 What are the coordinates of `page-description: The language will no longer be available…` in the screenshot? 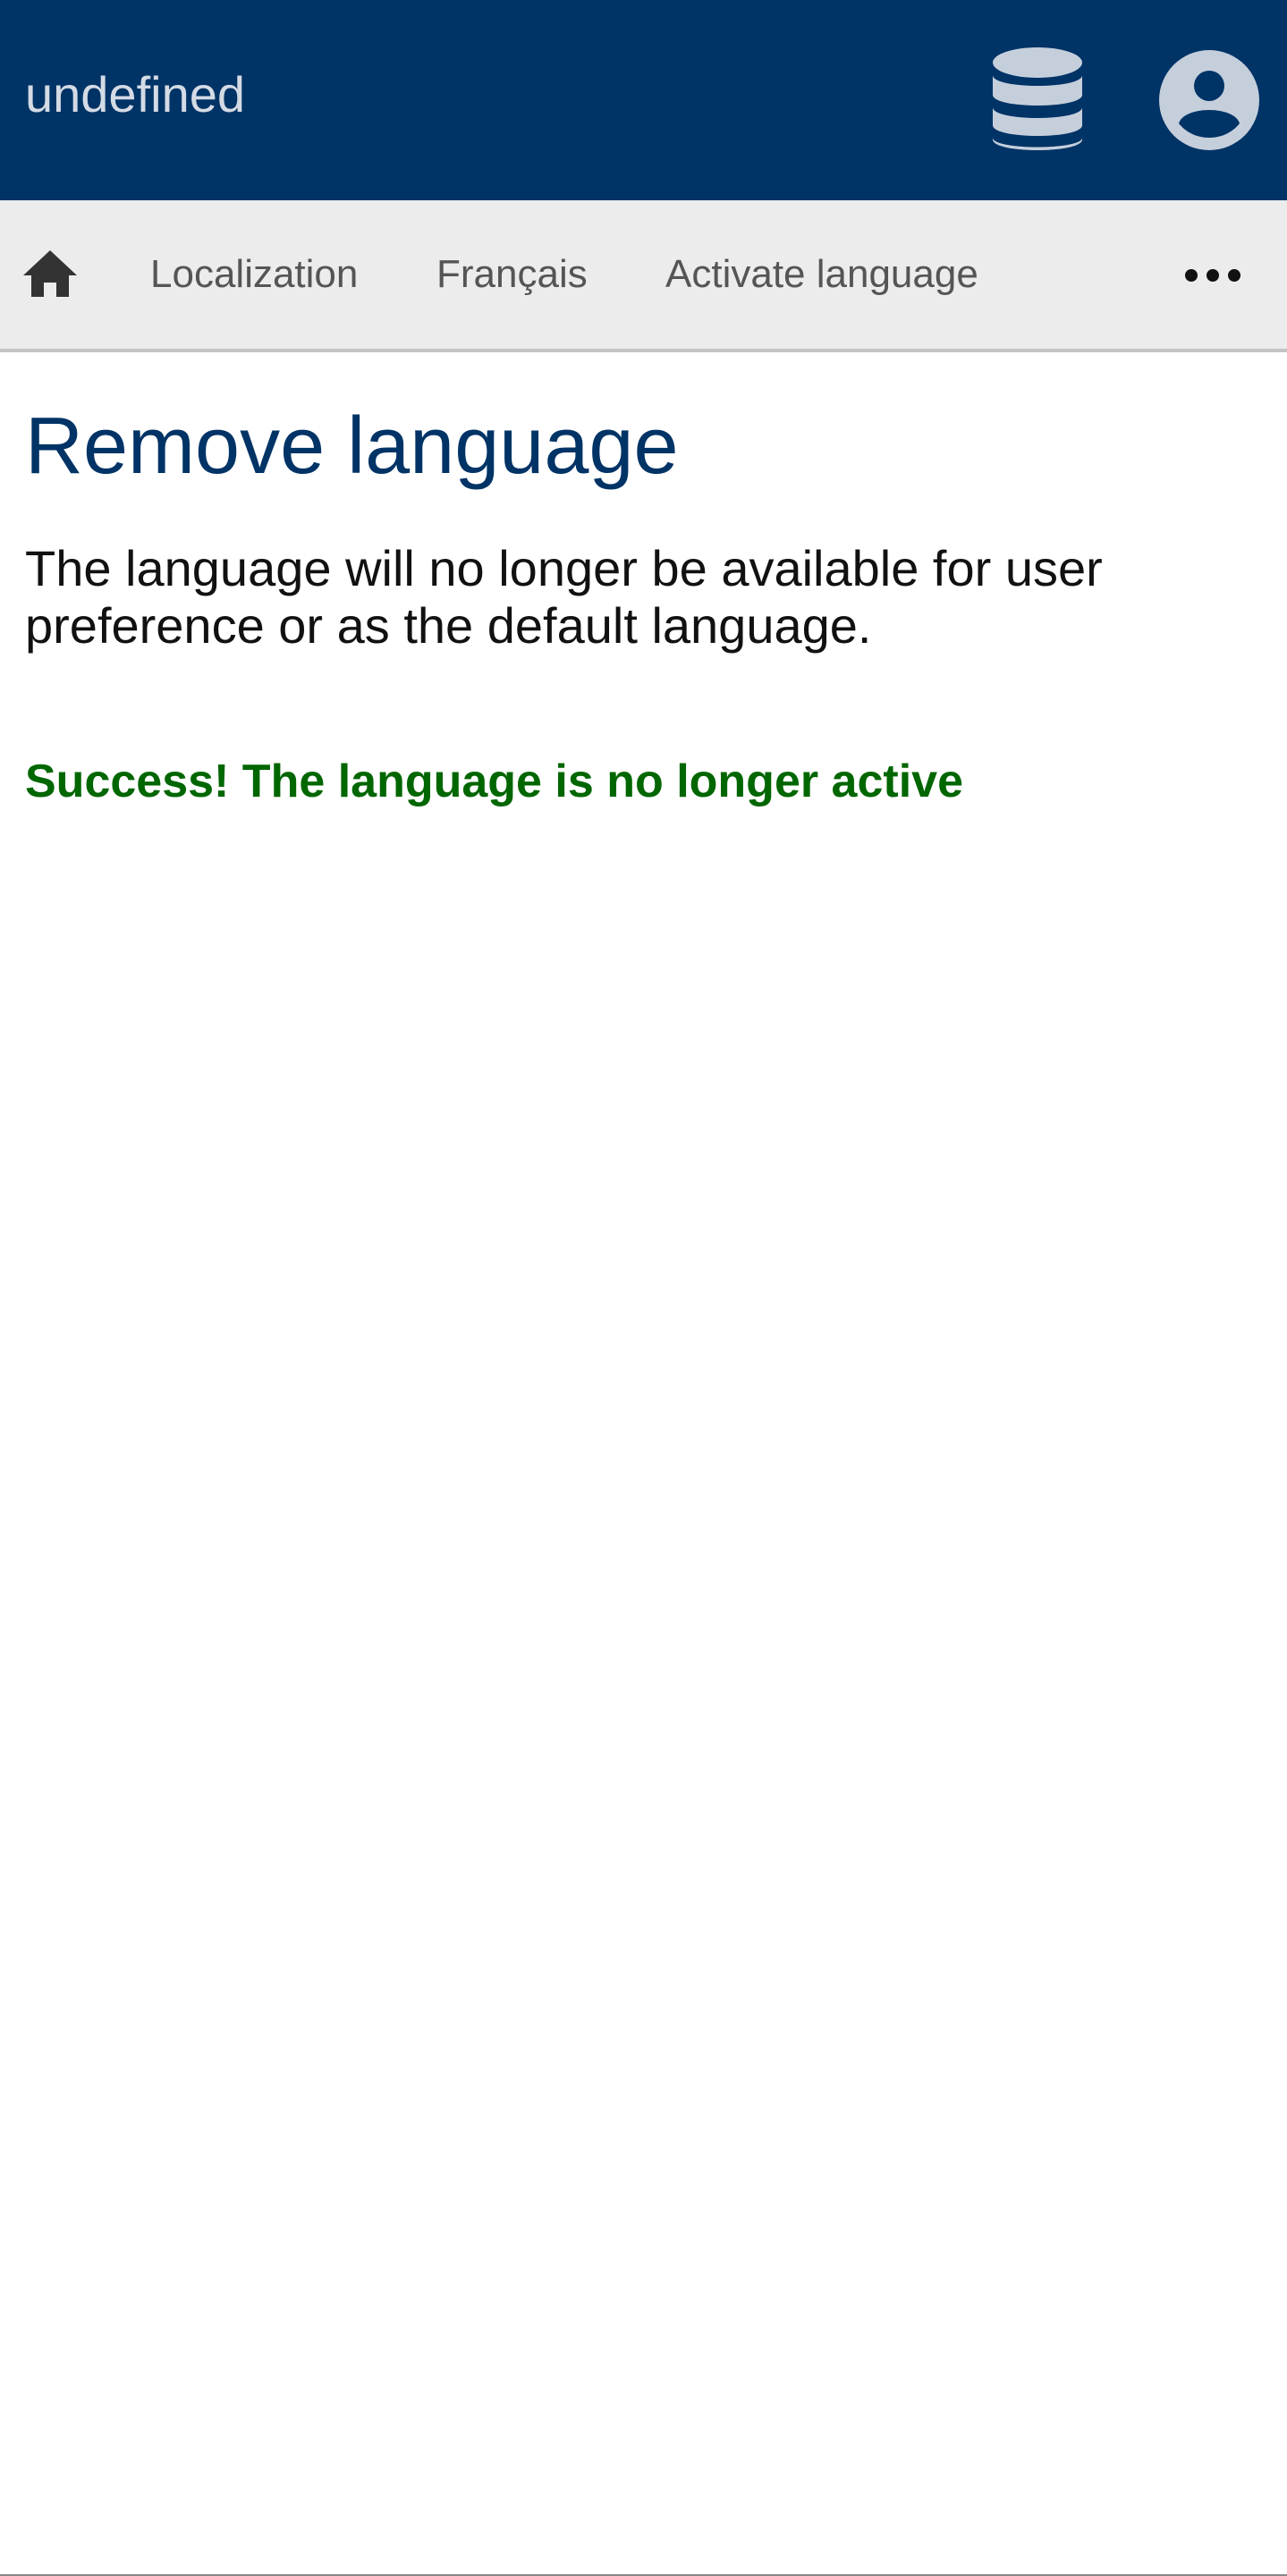 It's located at (564, 597).